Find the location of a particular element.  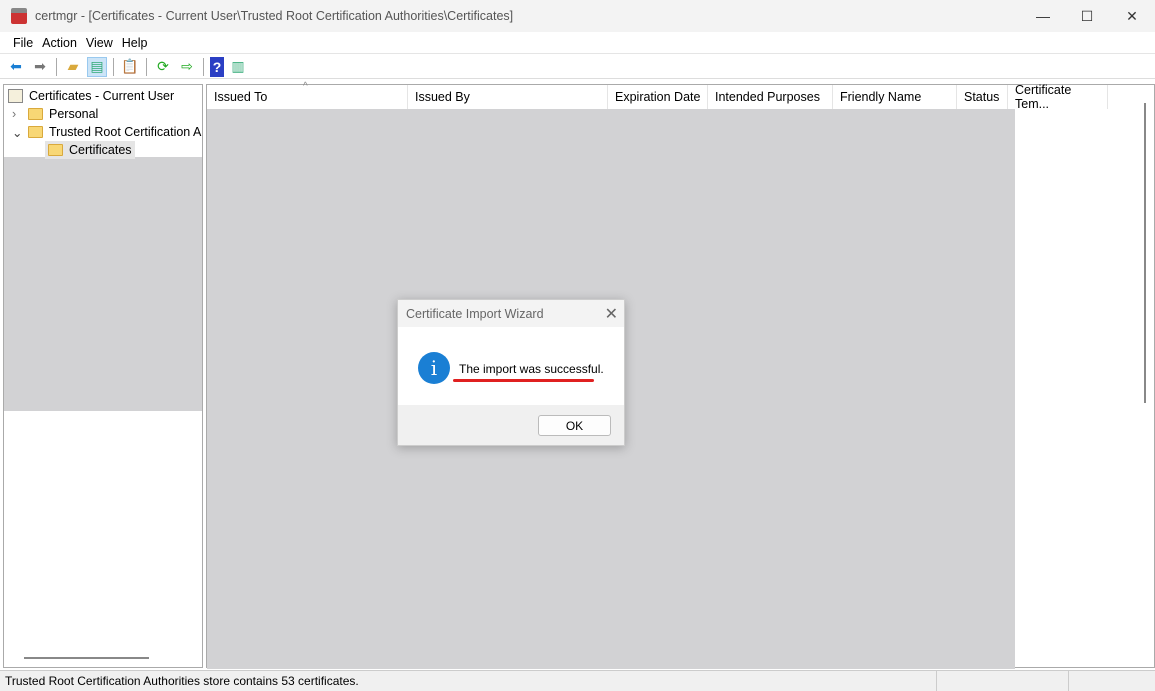

action-pane-icon: ▥ is located at coordinates (238, 67).